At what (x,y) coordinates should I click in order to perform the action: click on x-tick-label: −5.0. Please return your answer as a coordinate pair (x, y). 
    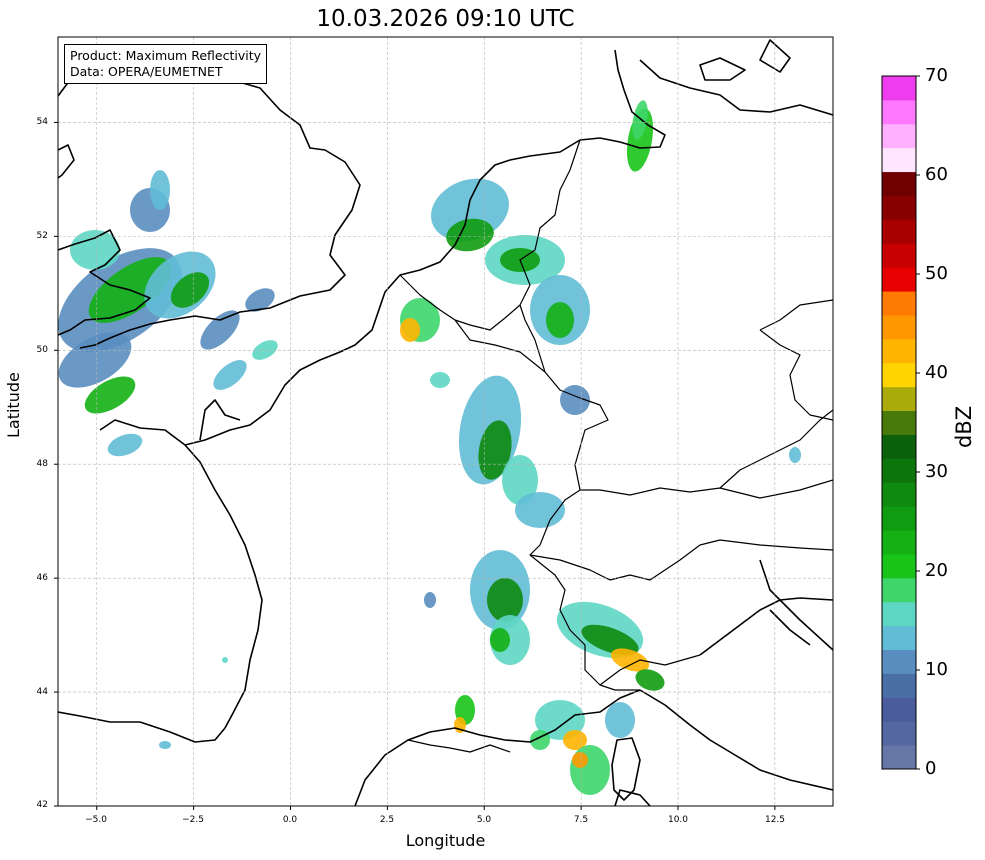
    Looking at the image, I should click on (96, 820).